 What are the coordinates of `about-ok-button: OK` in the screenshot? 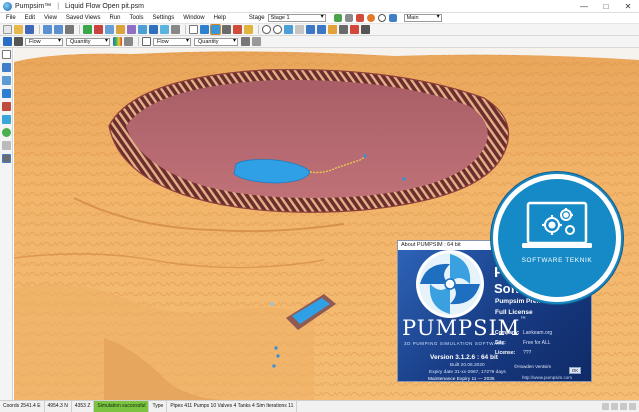 It's located at (575, 370).